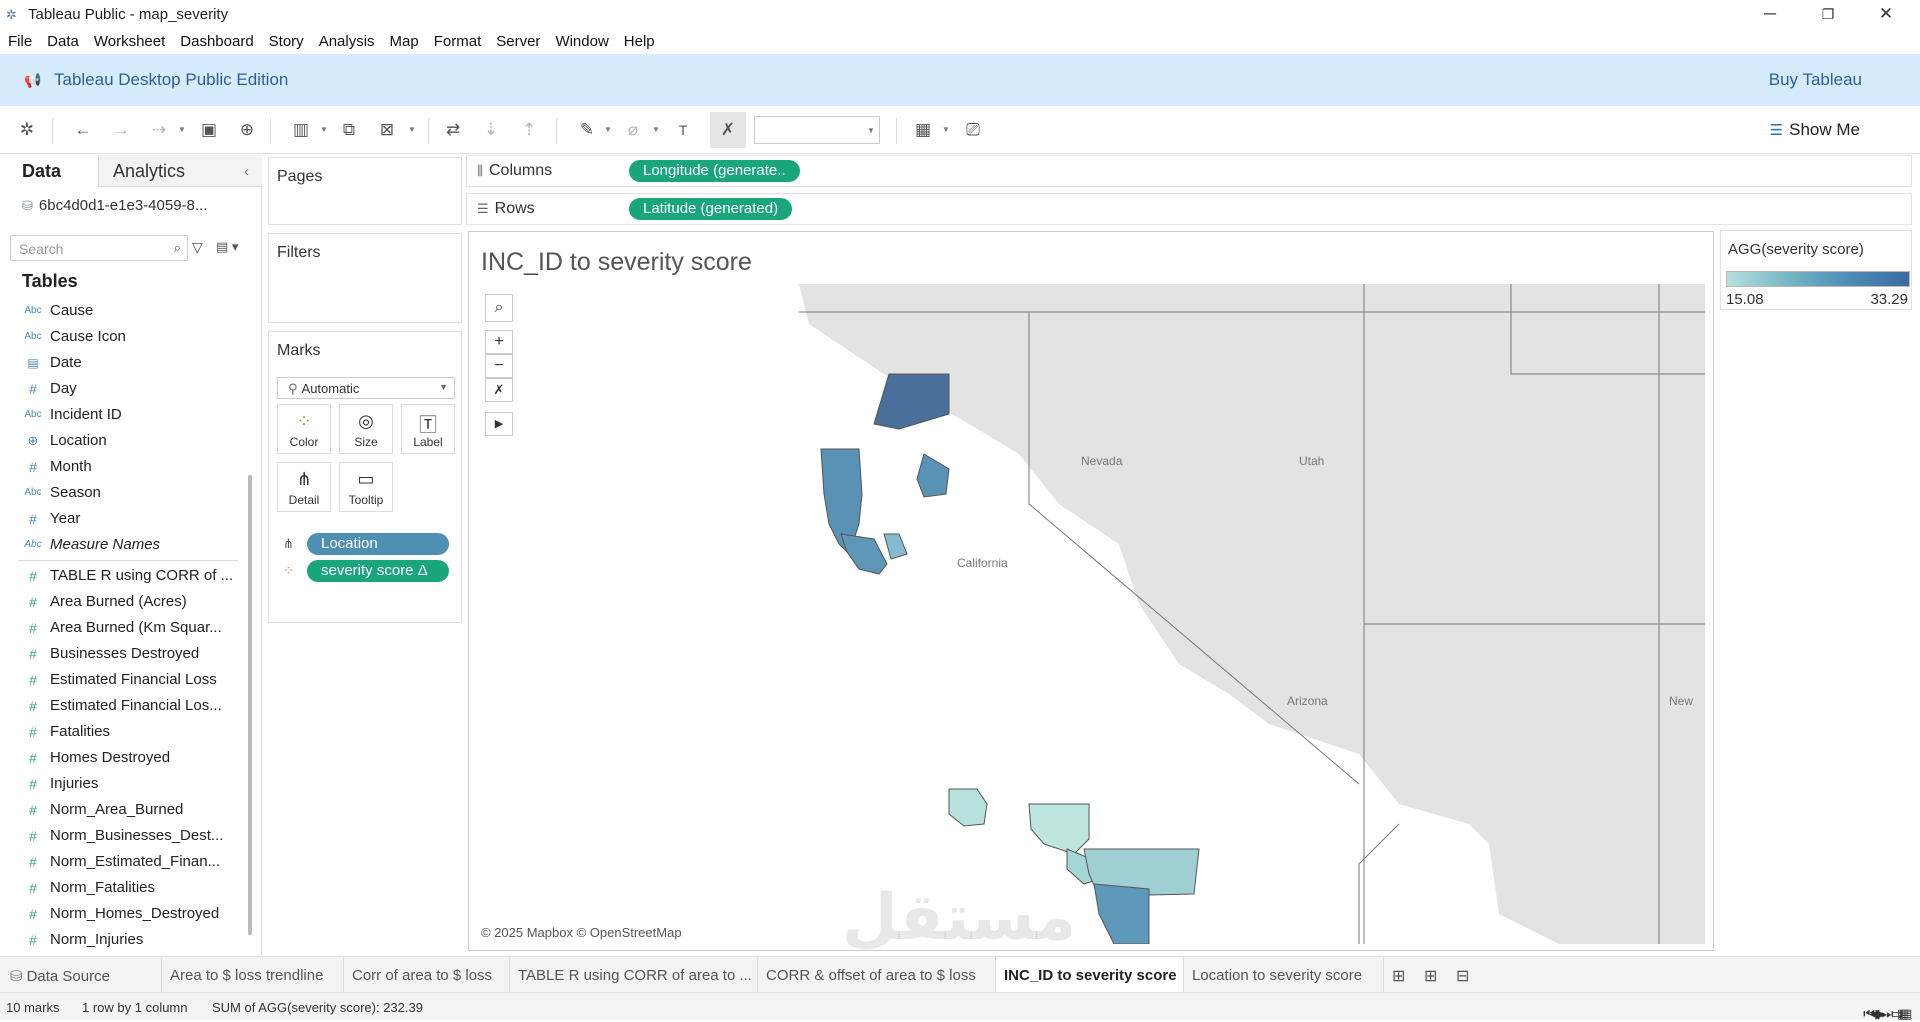 This screenshot has height=1022, width=1920. I want to click on field-item: Abc Cause, so click(128, 311).